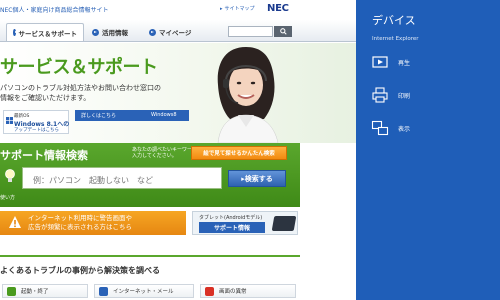 The image size is (500, 300). What do you see at coordinates (428, 96) in the screenshot?
I see `charm-item-print: 印刷` at bounding box center [428, 96].